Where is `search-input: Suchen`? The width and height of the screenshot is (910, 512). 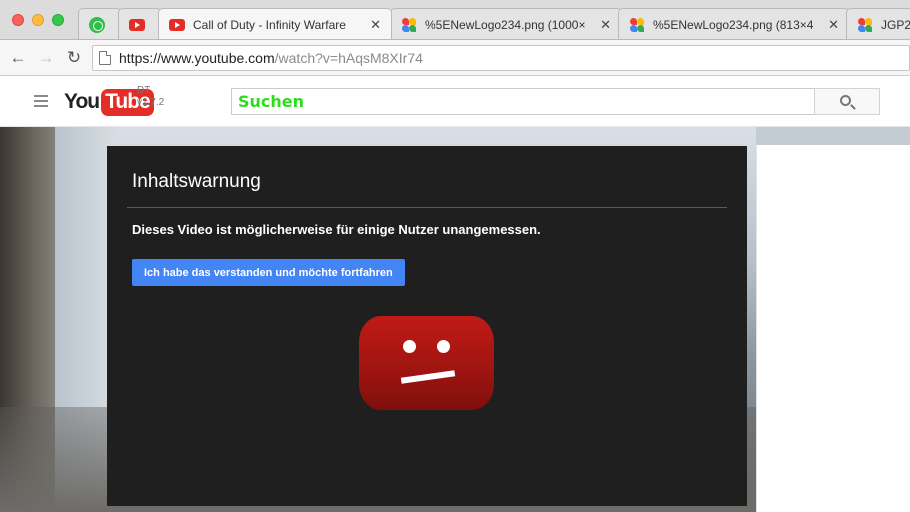 search-input: Suchen is located at coordinates (523, 101).